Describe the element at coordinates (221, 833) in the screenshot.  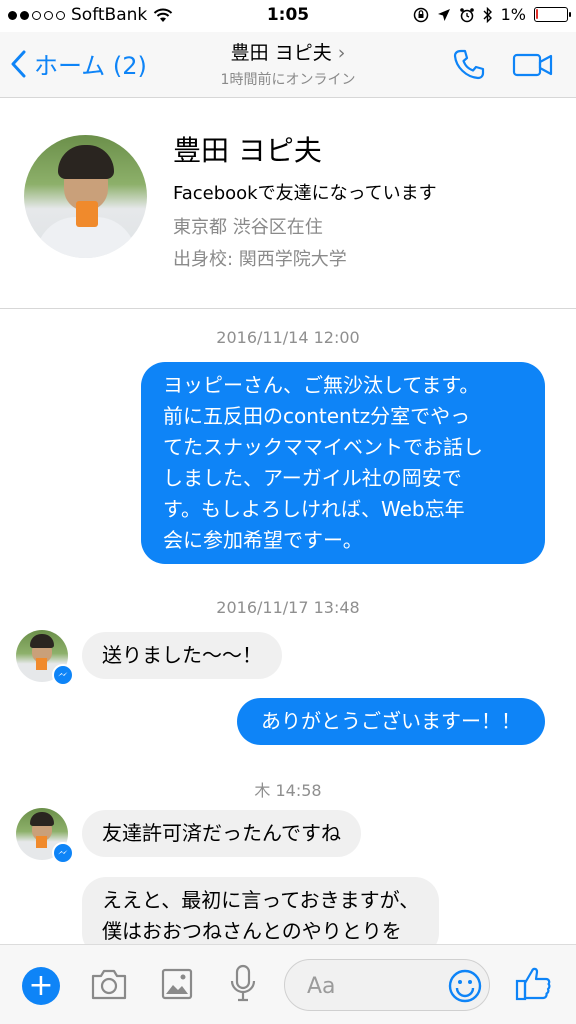
I see `incoming-message: 友達許可済だったんですね` at that location.